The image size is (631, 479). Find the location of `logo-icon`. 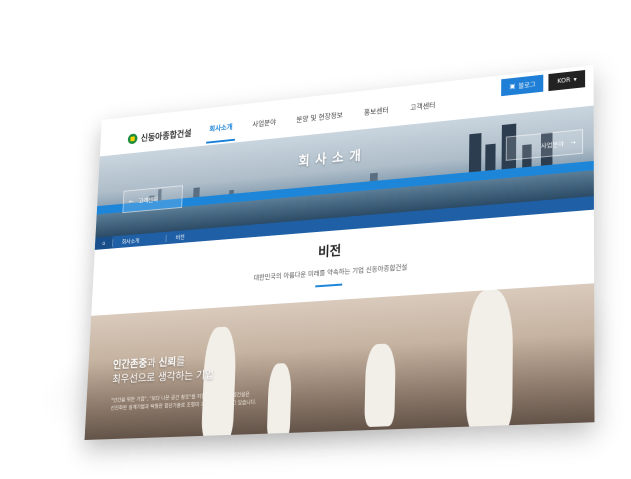

logo-icon is located at coordinates (132, 139).